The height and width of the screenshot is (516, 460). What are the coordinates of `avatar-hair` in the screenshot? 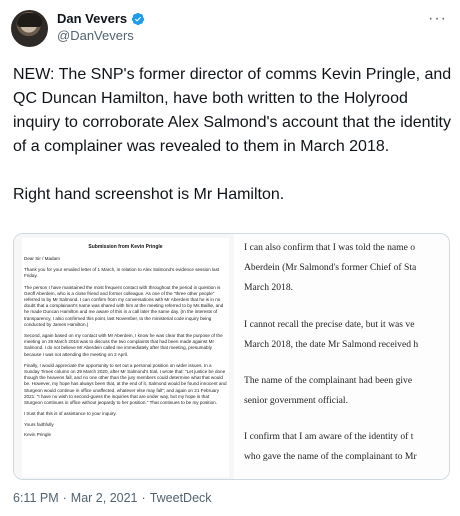 It's located at (29, 20).